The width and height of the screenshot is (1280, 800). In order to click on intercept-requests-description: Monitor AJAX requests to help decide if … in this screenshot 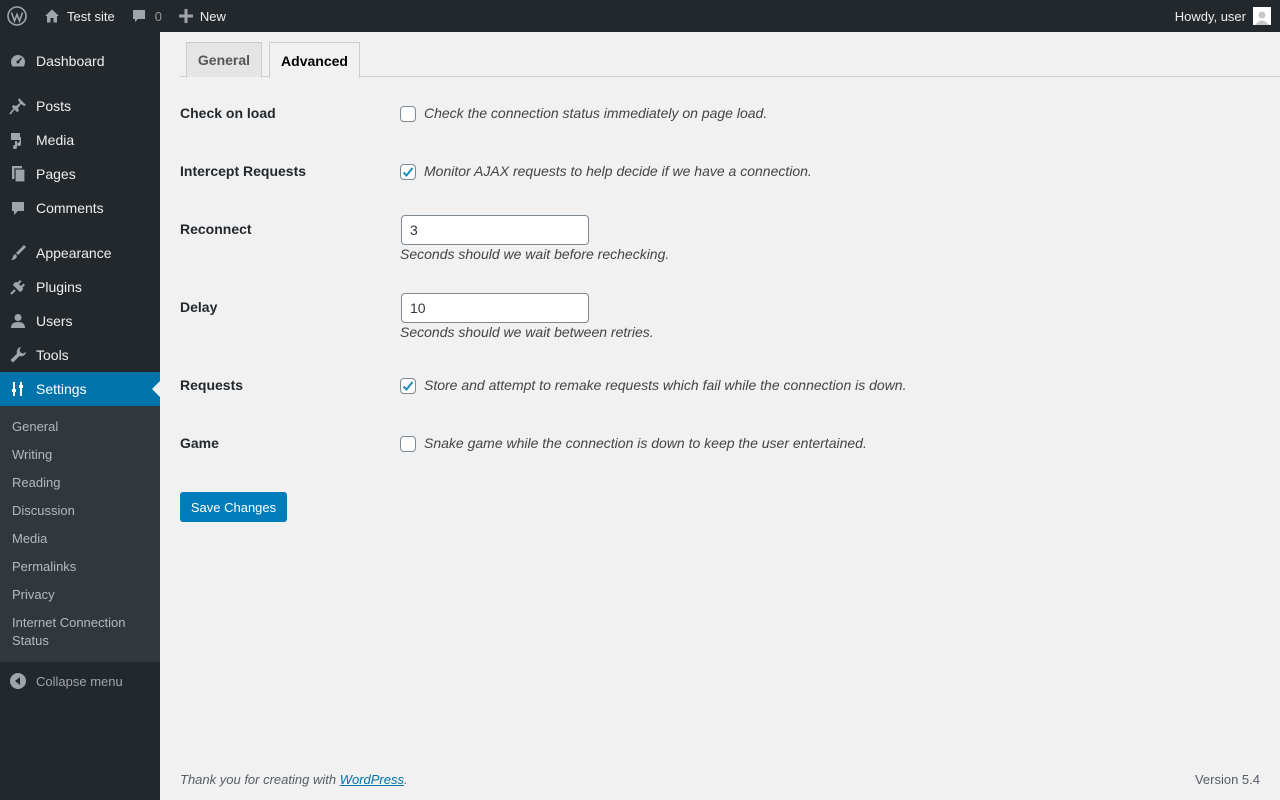, I will do `click(618, 171)`.